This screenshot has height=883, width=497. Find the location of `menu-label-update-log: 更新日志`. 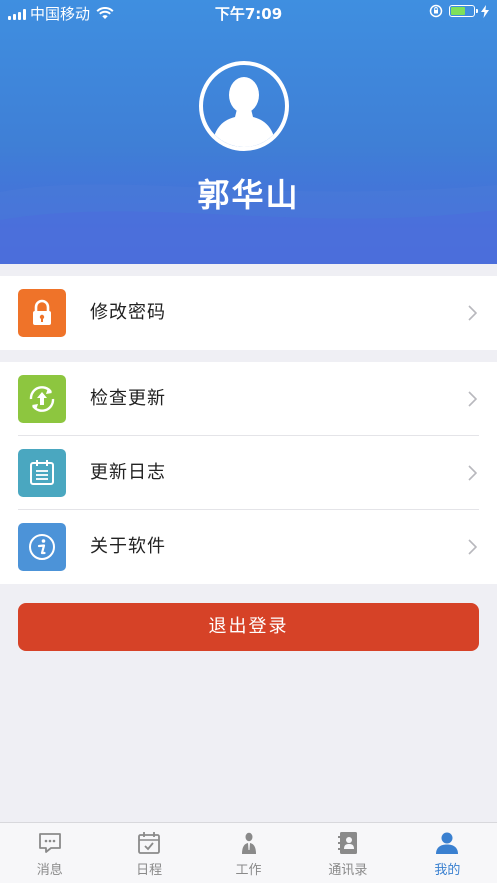

menu-label-update-log: 更新日志 is located at coordinates (128, 472).